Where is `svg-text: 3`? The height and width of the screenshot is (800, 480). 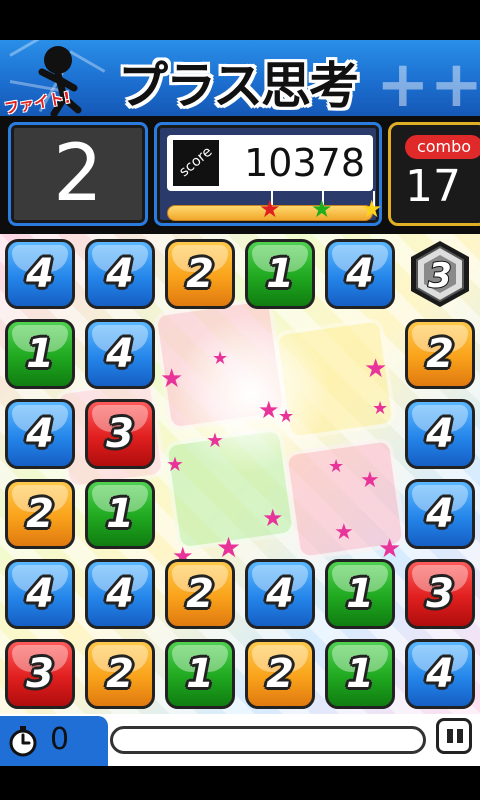 svg-text: 3 is located at coordinates (440, 276).